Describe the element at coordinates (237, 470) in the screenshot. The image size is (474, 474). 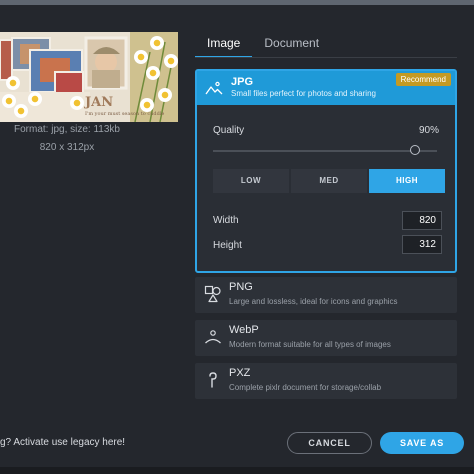
I see `window-bottom-edge` at that location.